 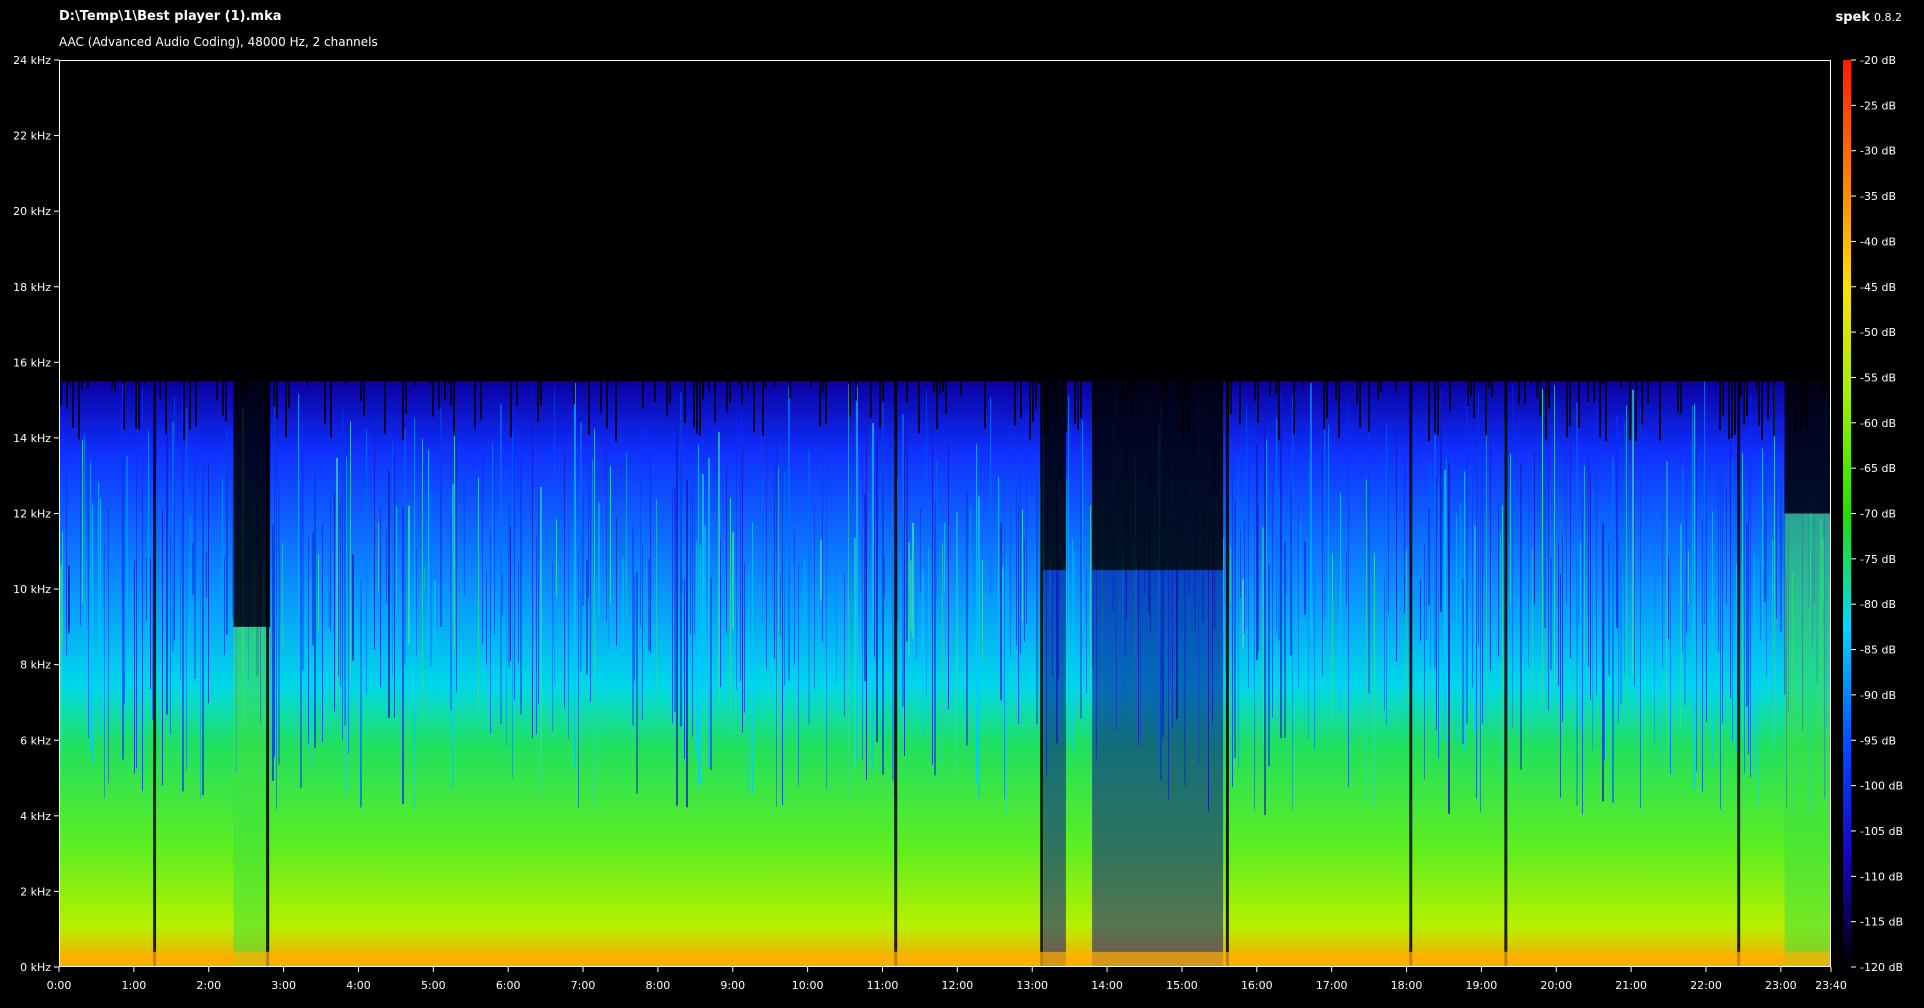 I want to click on y-tick-label: 16 kHz, so click(x=32, y=362).